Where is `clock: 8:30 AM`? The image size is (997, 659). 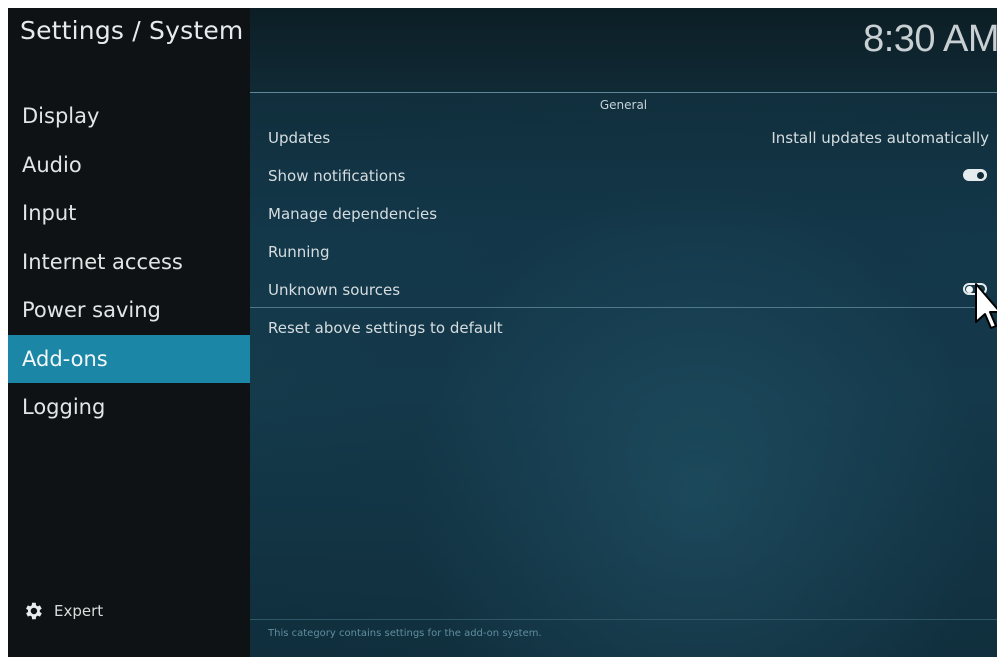 clock: 8:30 AM is located at coordinates (930, 39).